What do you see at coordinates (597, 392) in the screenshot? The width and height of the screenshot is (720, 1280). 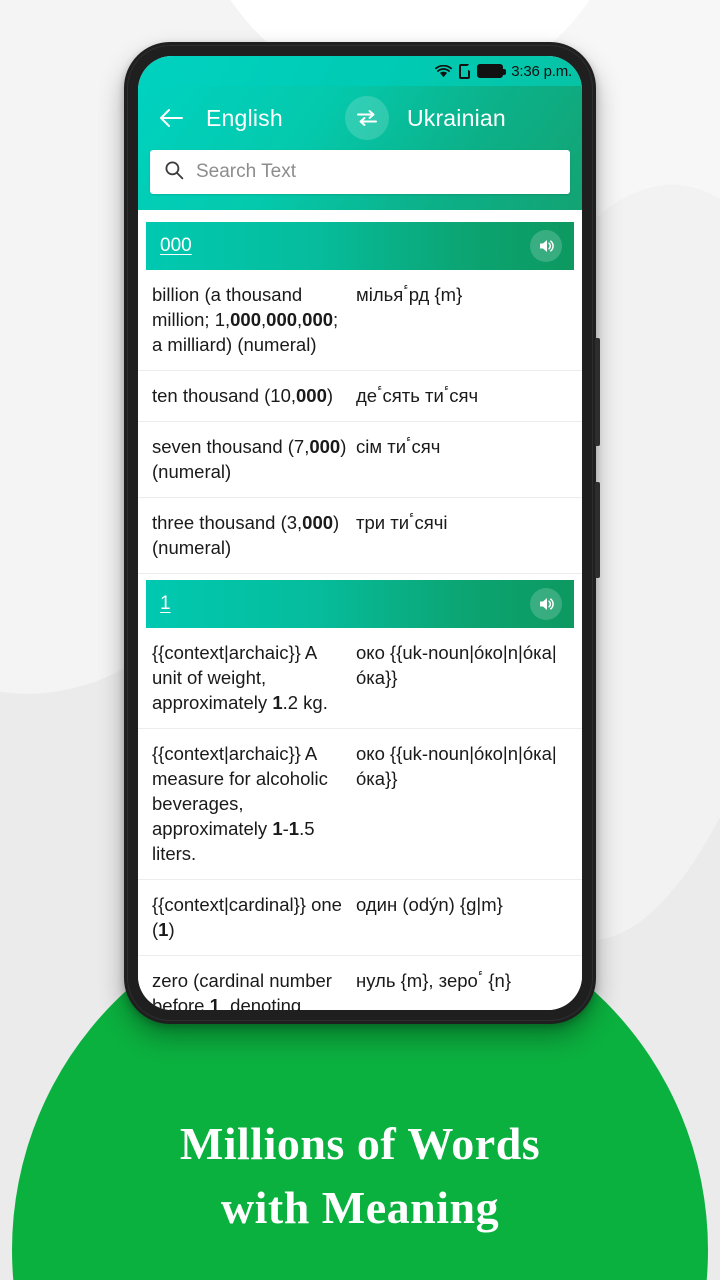 I see `volume-button` at bounding box center [597, 392].